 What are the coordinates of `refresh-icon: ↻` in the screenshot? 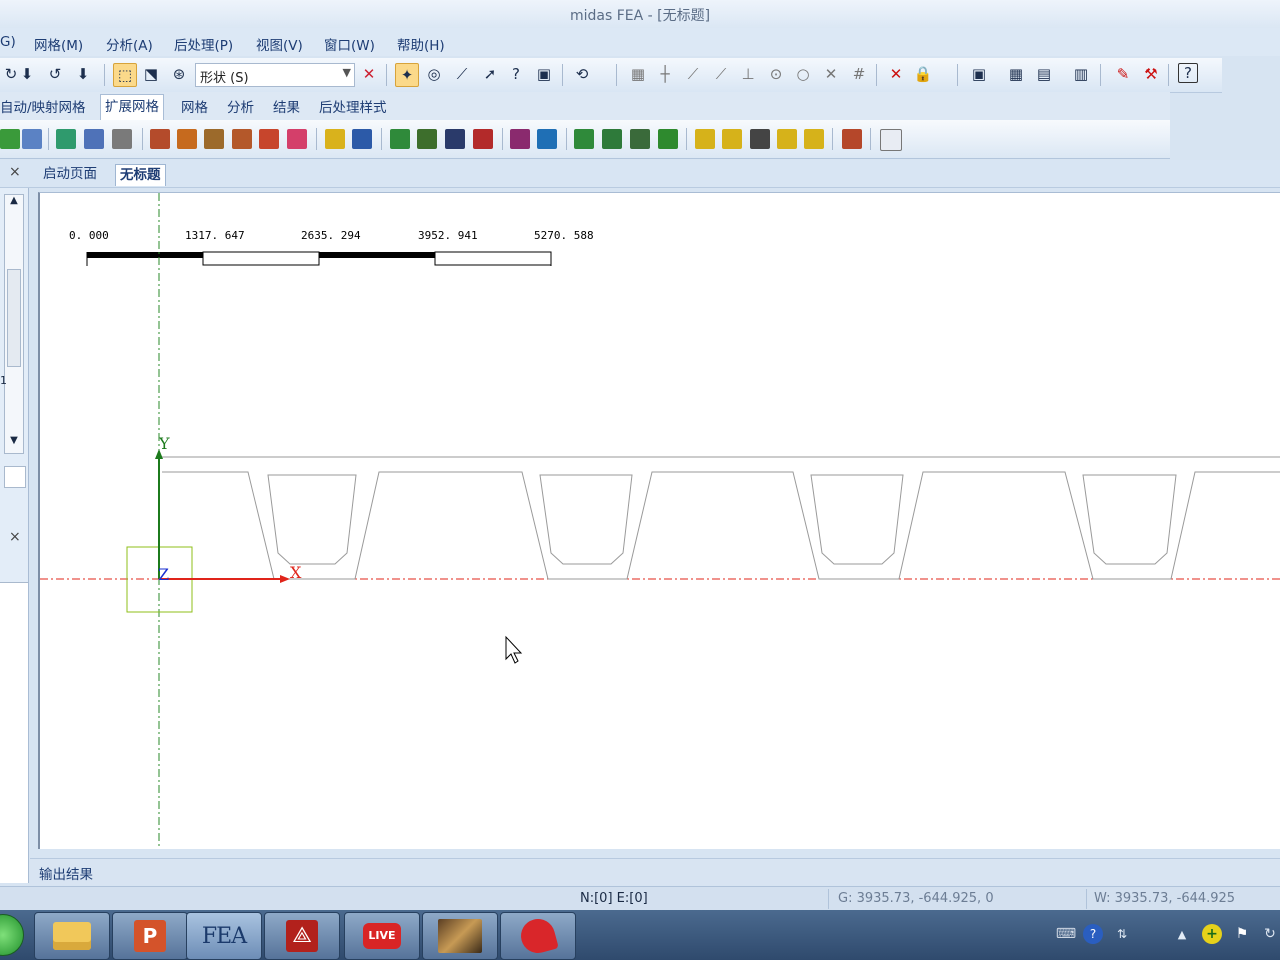 It's located at (1270, 934).